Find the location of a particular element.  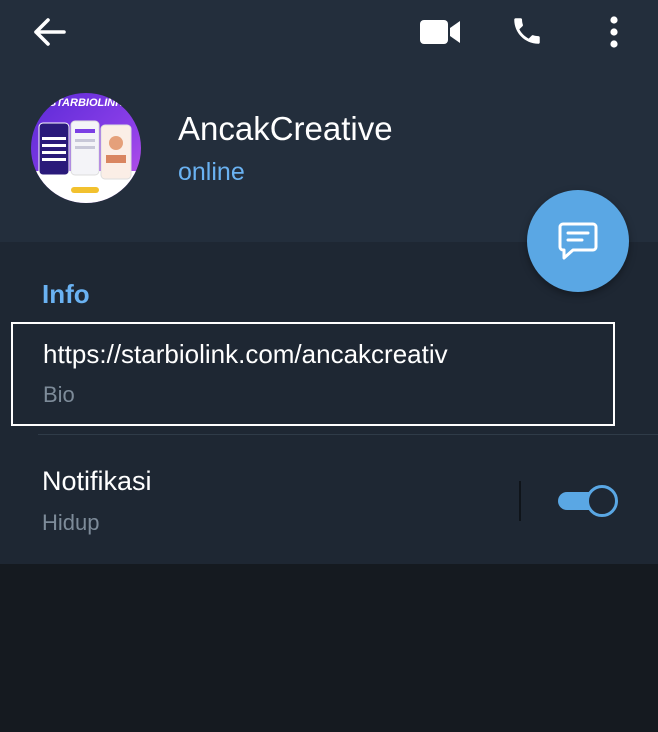

toggle-thumb is located at coordinates (602, 501).